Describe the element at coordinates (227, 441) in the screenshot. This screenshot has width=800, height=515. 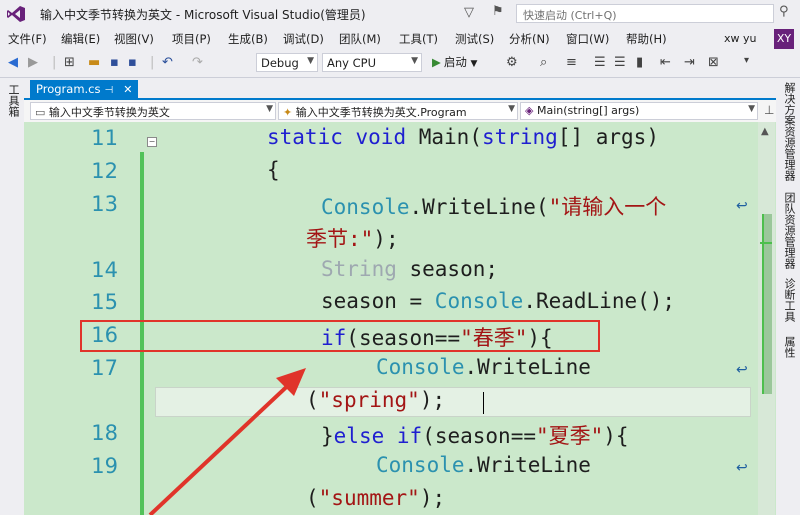
I see `annotation-arrow-icon` at that location.